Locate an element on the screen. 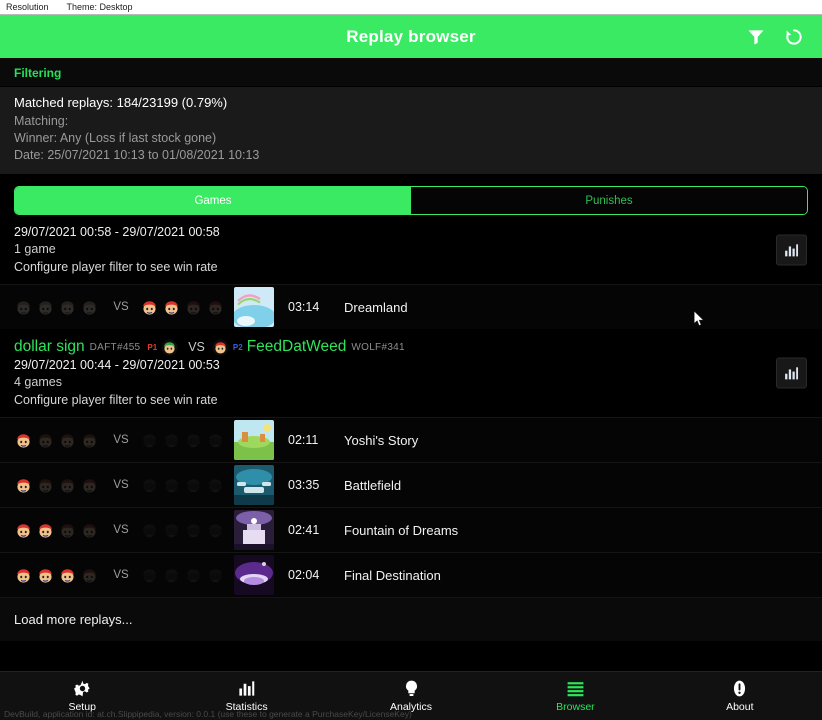 Image resolution: width=822 pixels, height=720 pixels. nav-item-statistics: Statistics is located at coordinates (246, 696).